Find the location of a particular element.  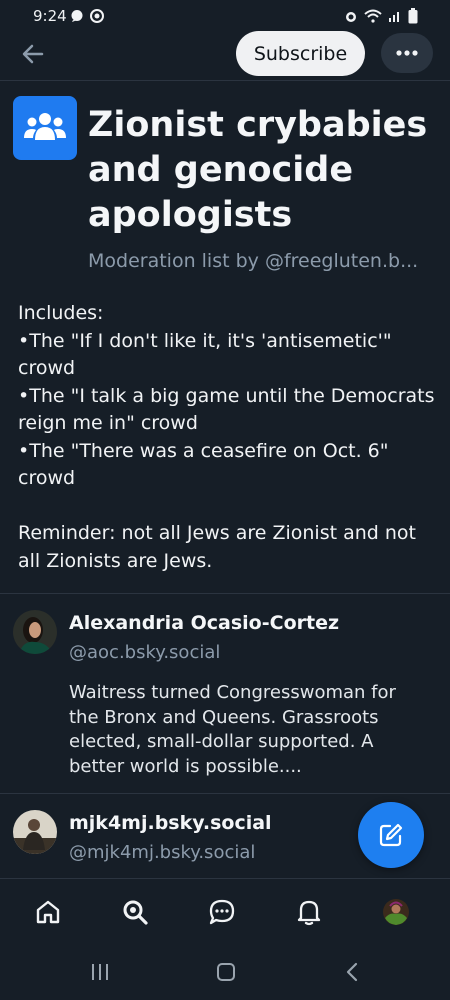

compose-icon is located at coordinates (391, 835).